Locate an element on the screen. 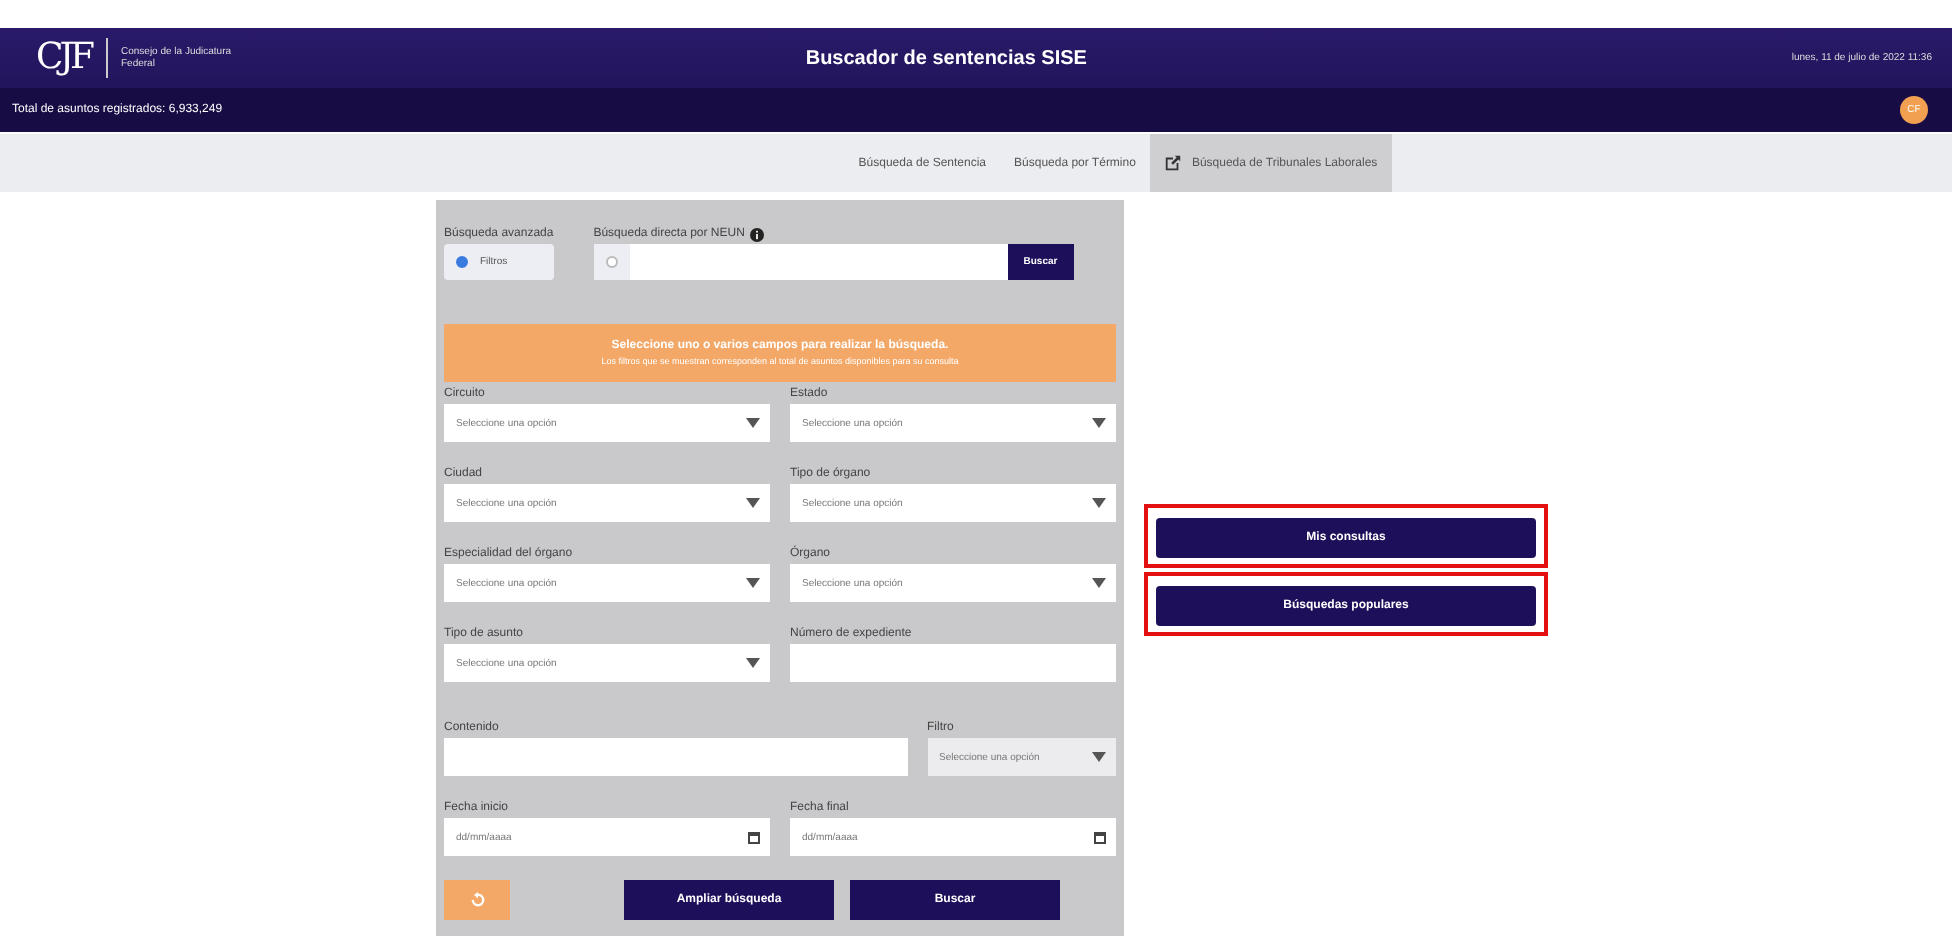 The height and width of the screenshot is (944, 1952). page-title: Buscador de sentencias SISE is located at coordinates (946, 58).